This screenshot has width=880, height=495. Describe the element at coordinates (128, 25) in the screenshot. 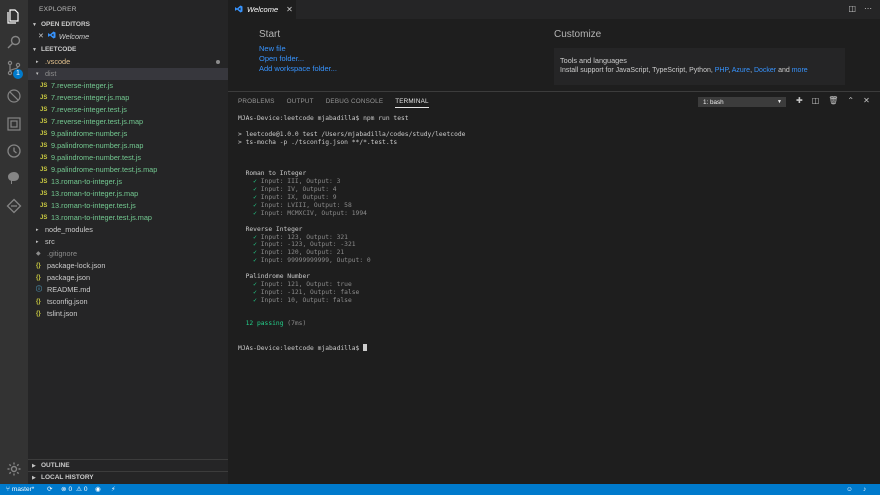

I see `open-editors-header: ▼ OPEN EDITORS` at that location.